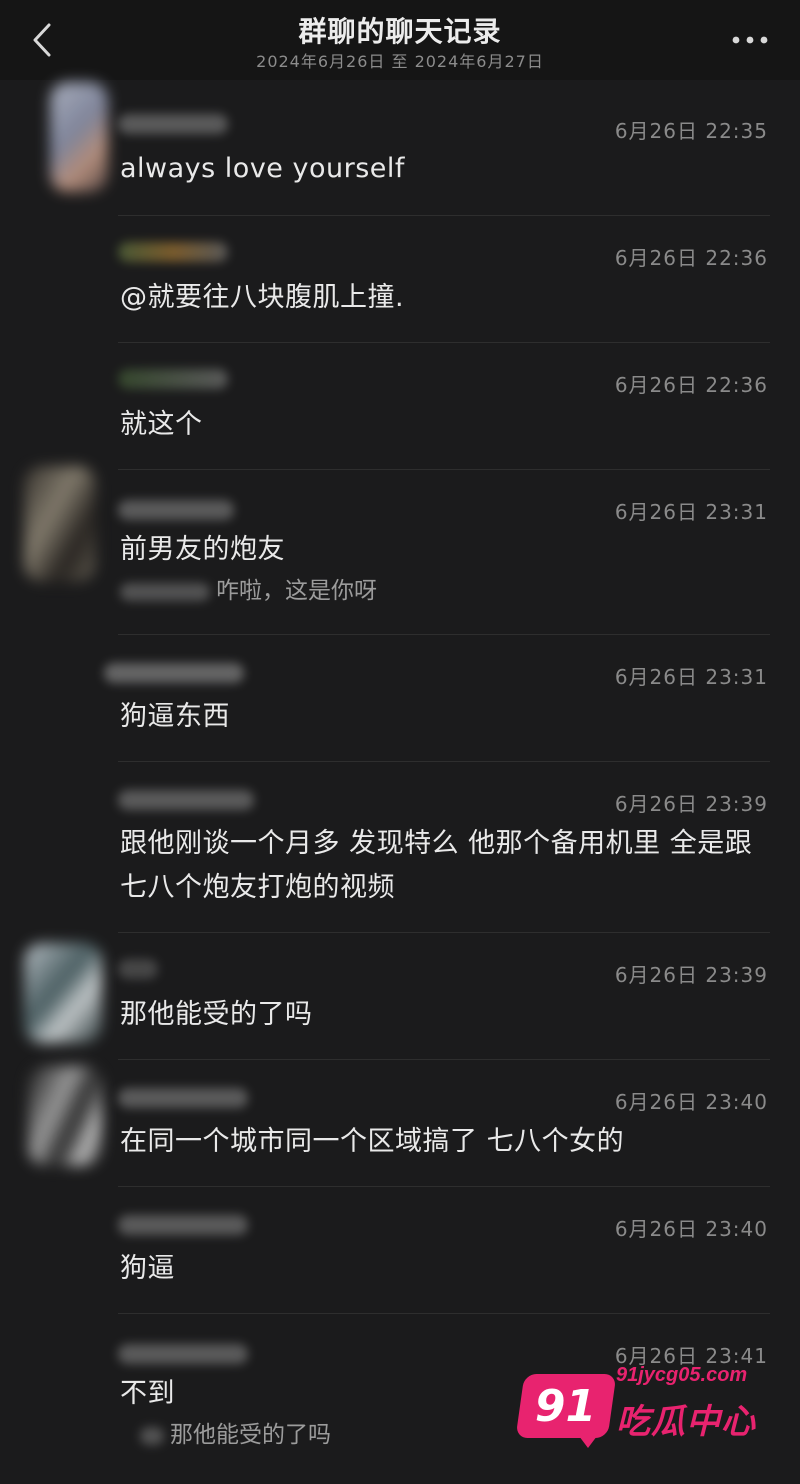  Describe the element at coordinates (400, 31) in the screenshot. I see `page-title: 群聊的聊天记录` at that location.